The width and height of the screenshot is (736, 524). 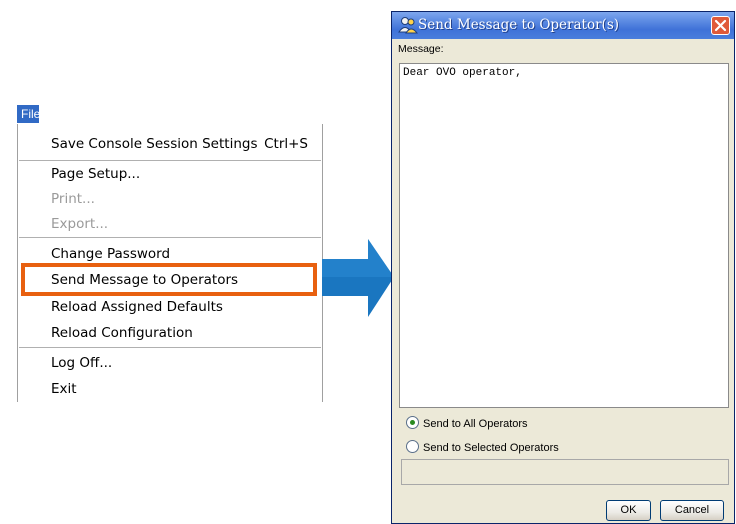 I want to click on selected-operators-field, so click(x=565, y=472).